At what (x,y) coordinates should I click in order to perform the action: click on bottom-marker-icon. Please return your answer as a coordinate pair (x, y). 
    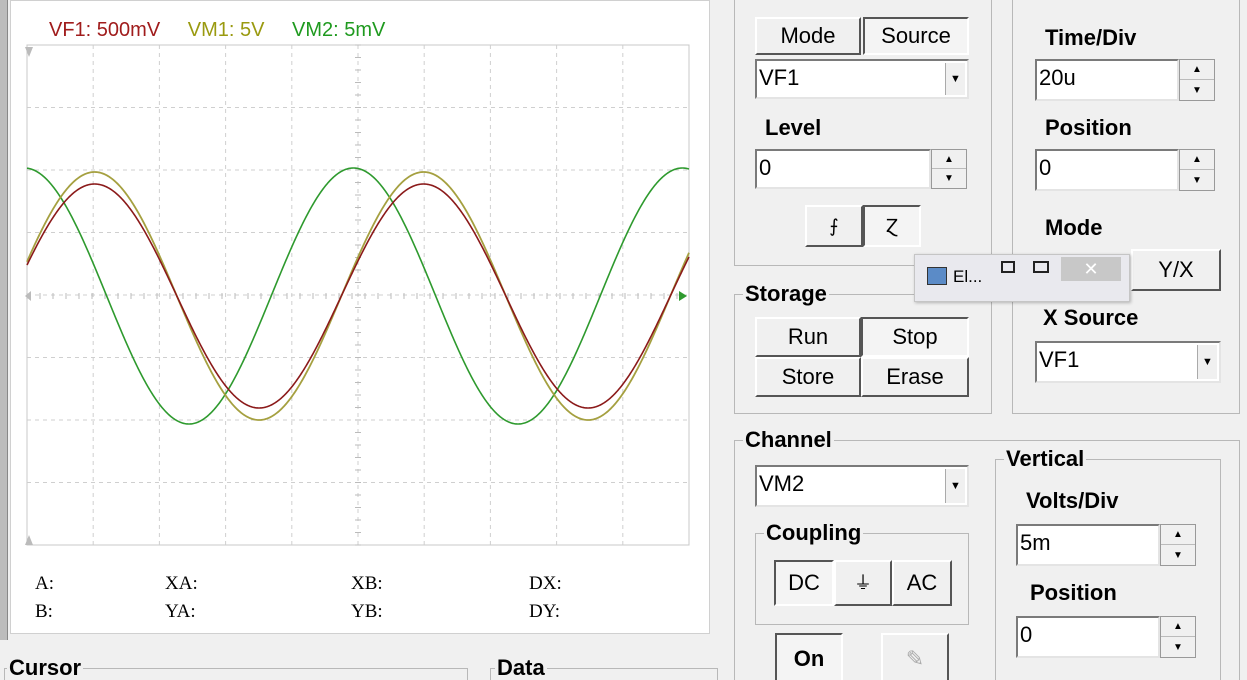
    Looking at the image, I should click on (29, 540).